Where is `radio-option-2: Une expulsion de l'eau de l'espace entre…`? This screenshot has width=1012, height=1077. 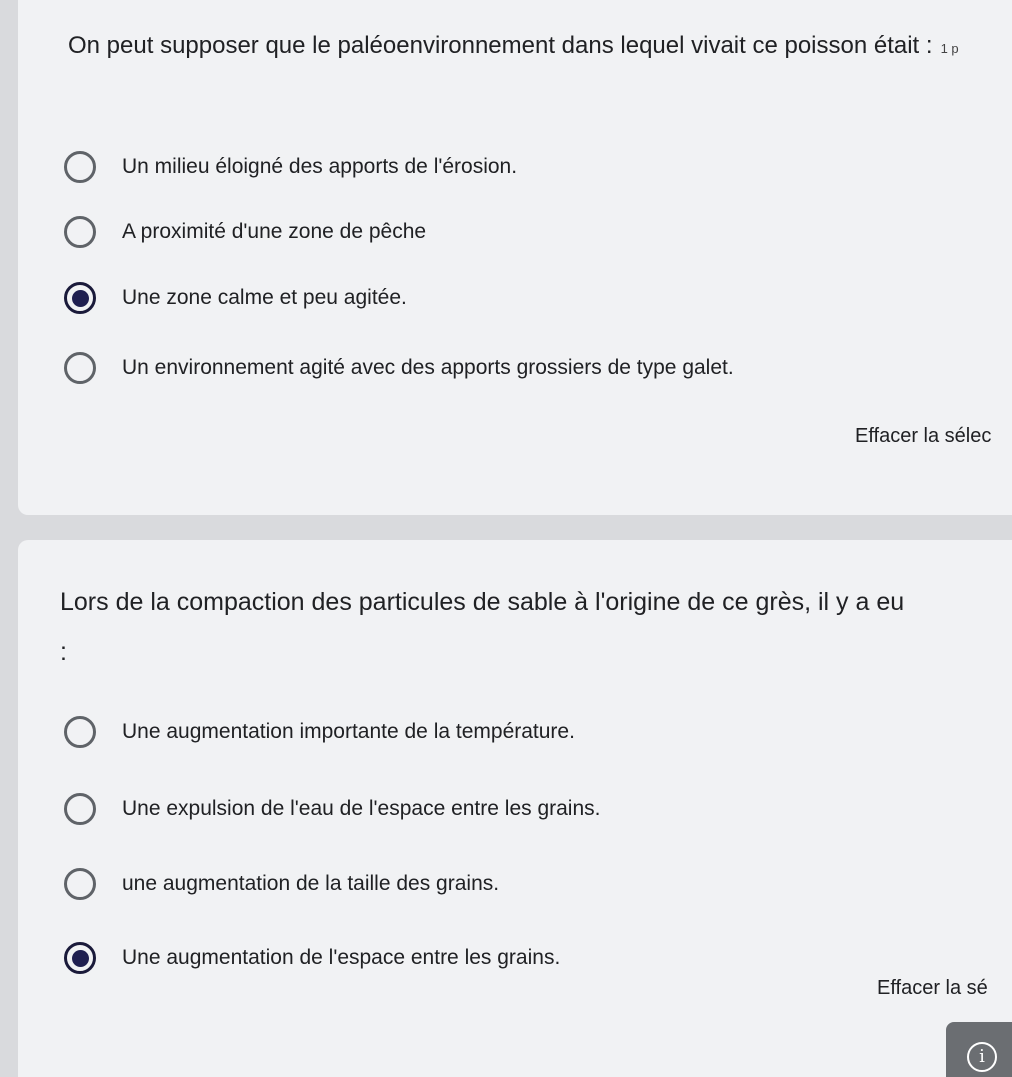 radio-option-2: Une expulsion de l'eau de l'espace entre… is located at coordinates (332, 809).